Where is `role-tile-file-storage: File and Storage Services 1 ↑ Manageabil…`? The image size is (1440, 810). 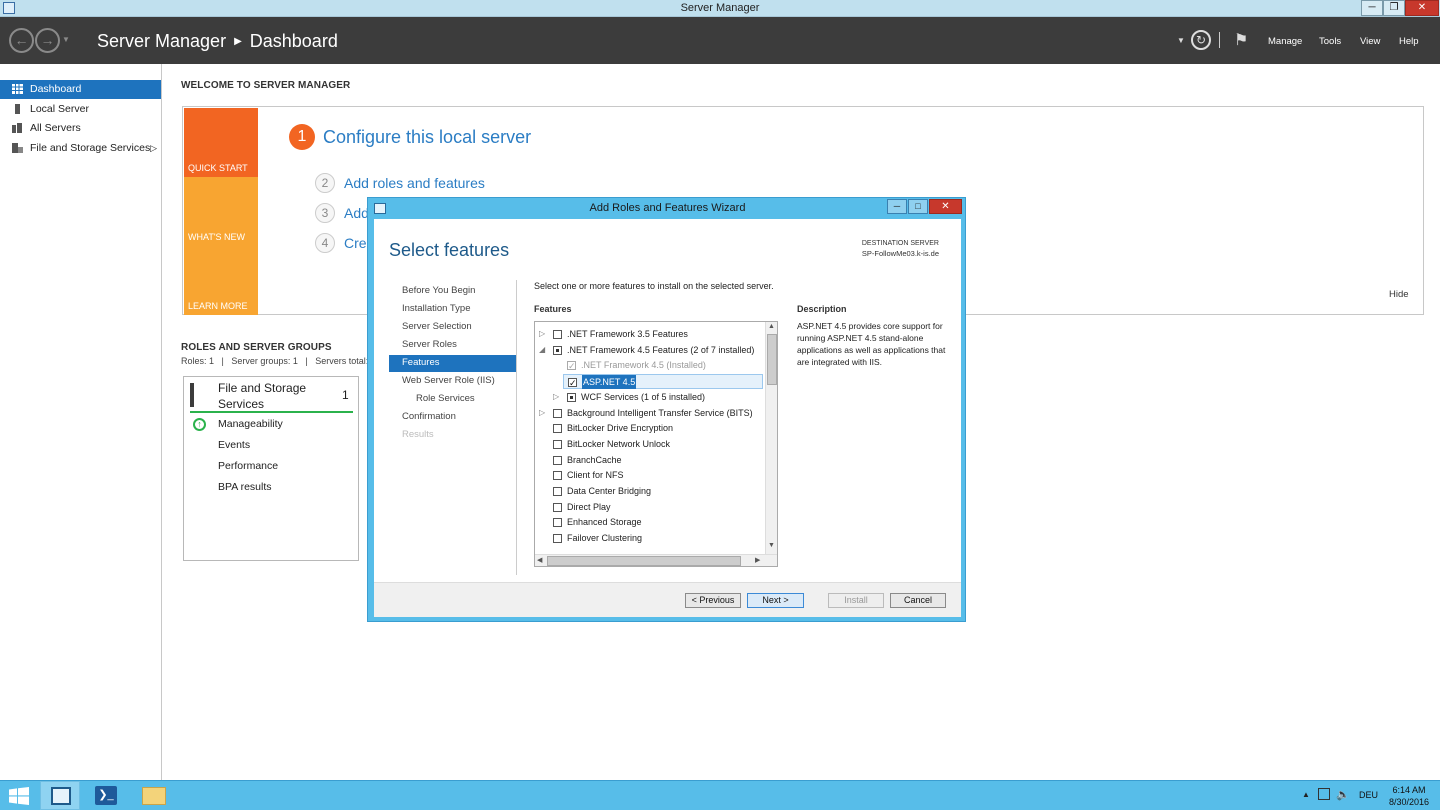 role-tile-file-storage: File and Storage Services 1 ↑ Manageabil… is located at coordinates (271, 468).